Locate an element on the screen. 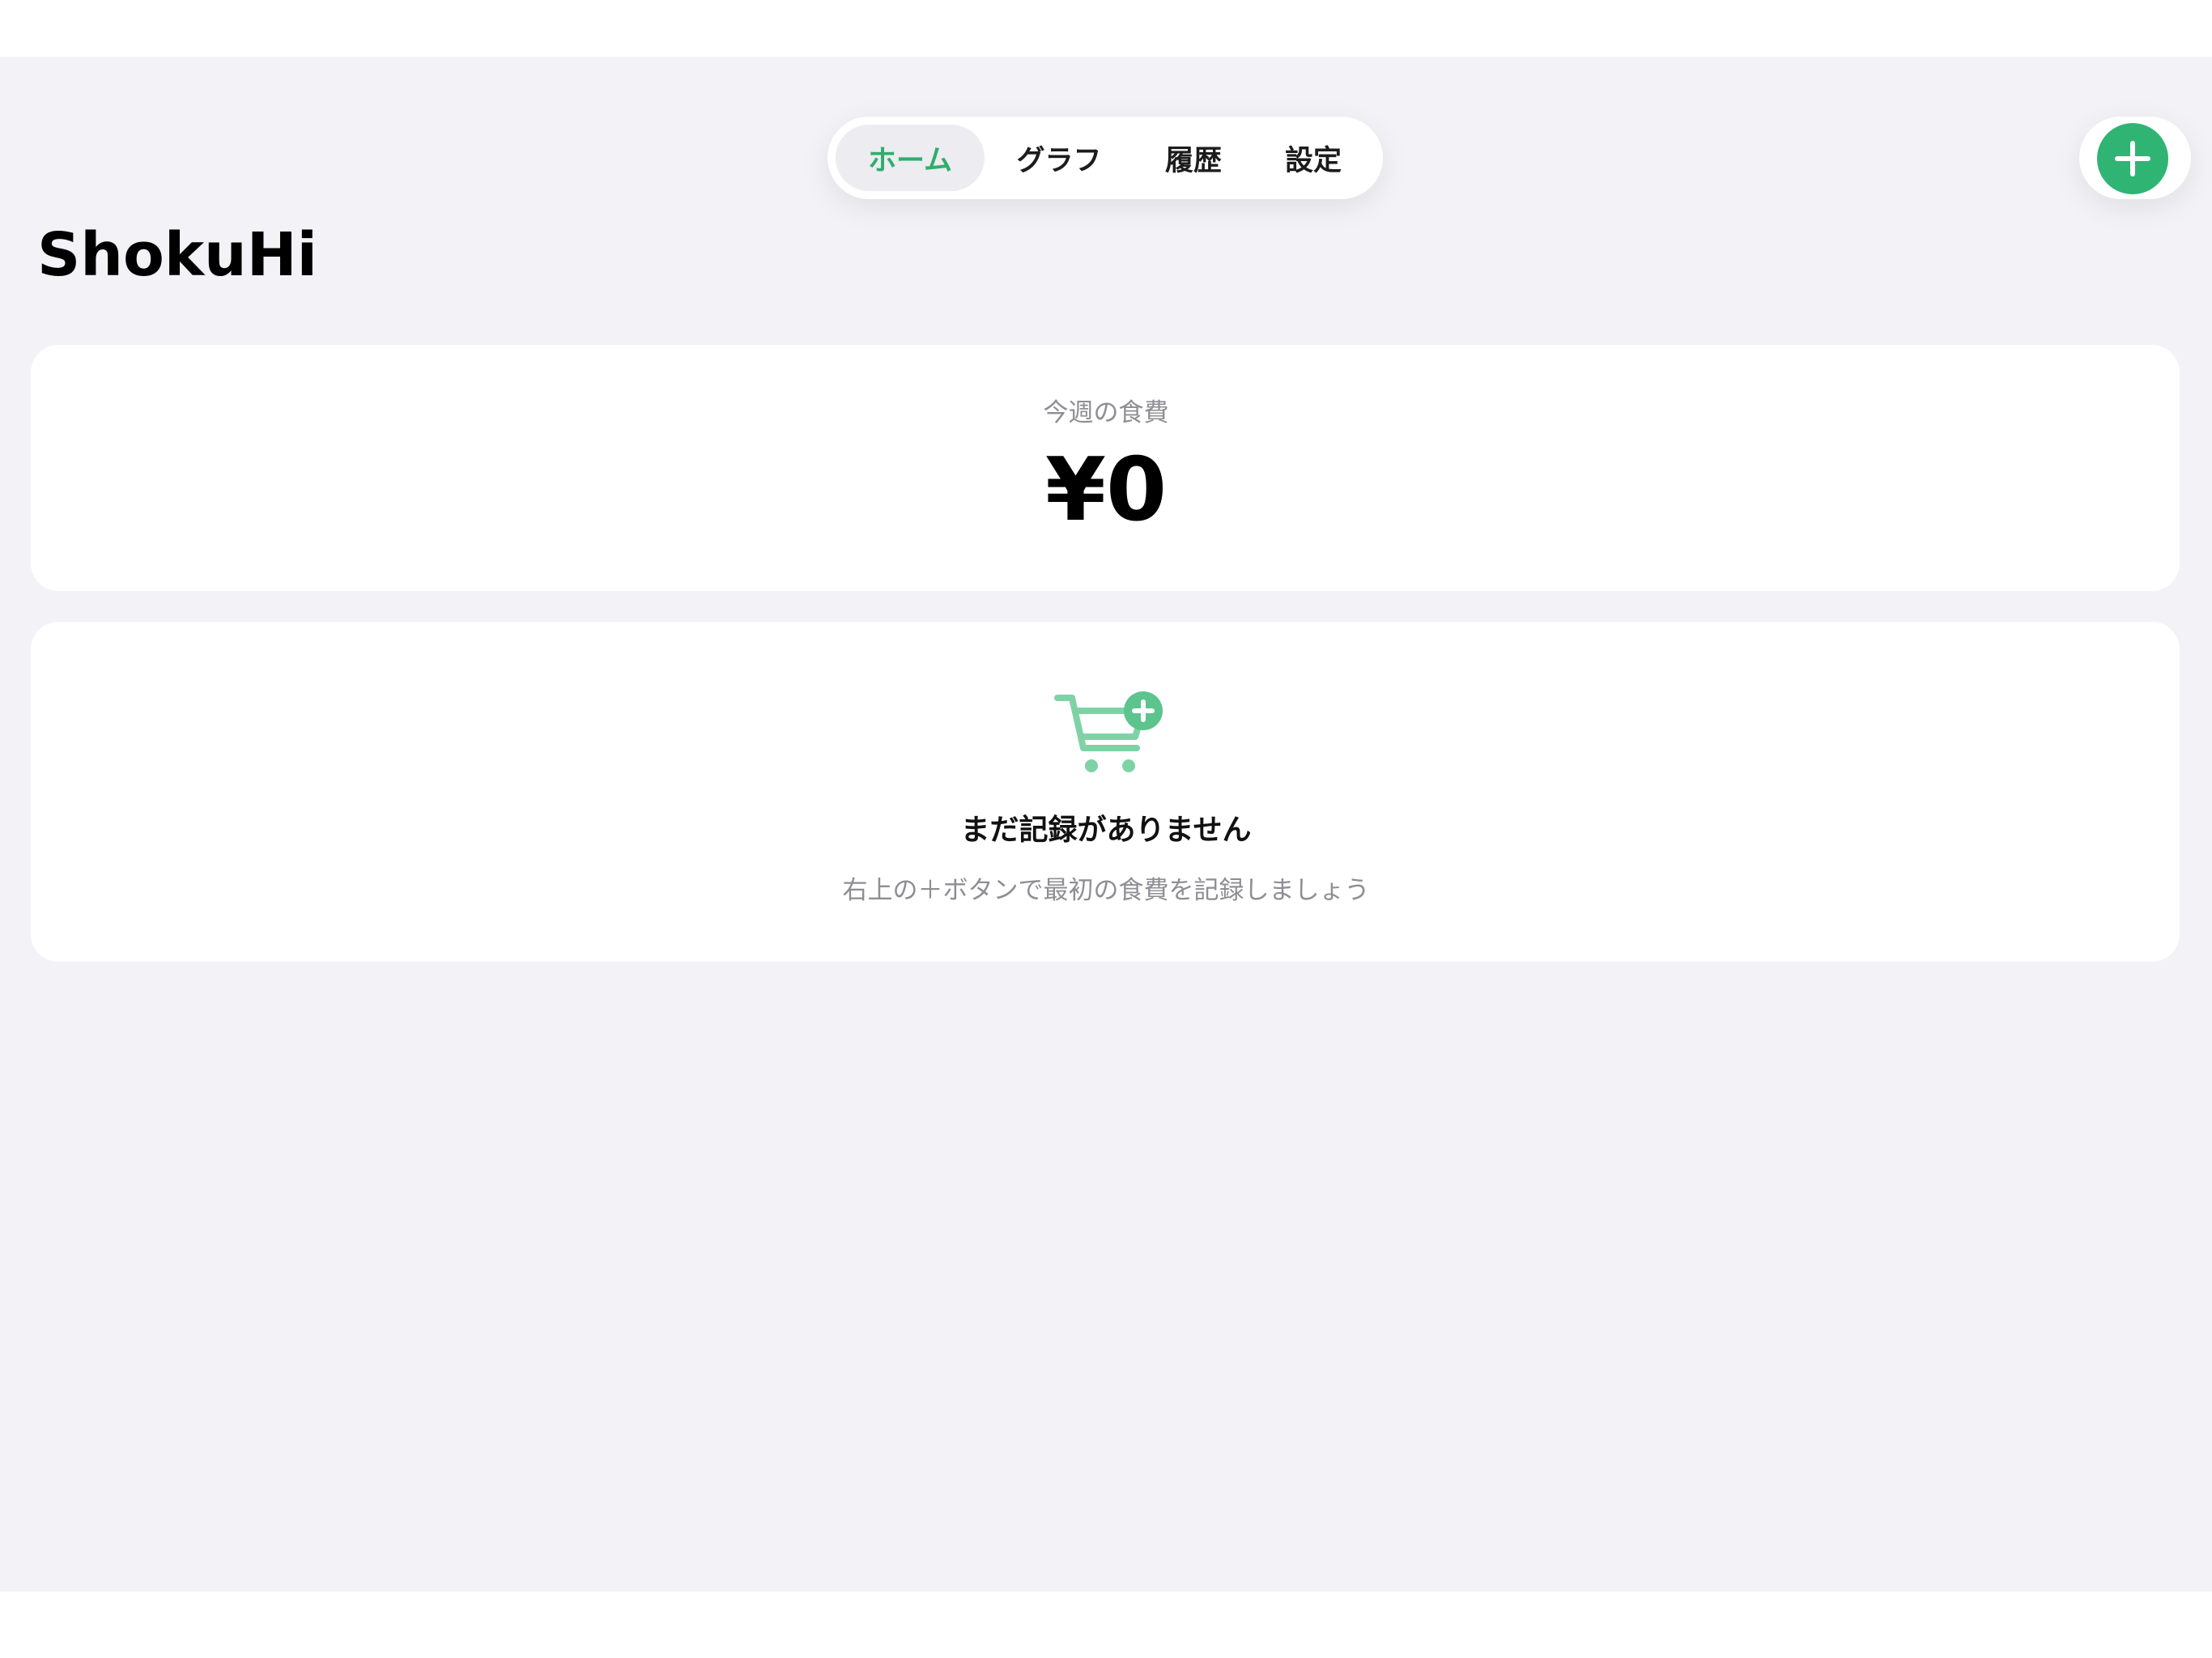 Image resolution: width=2212 pixels, height=1658 pixels. tab-bar: ホーム グラフ 履歴 設定 is located at coordinates (1105, 158).